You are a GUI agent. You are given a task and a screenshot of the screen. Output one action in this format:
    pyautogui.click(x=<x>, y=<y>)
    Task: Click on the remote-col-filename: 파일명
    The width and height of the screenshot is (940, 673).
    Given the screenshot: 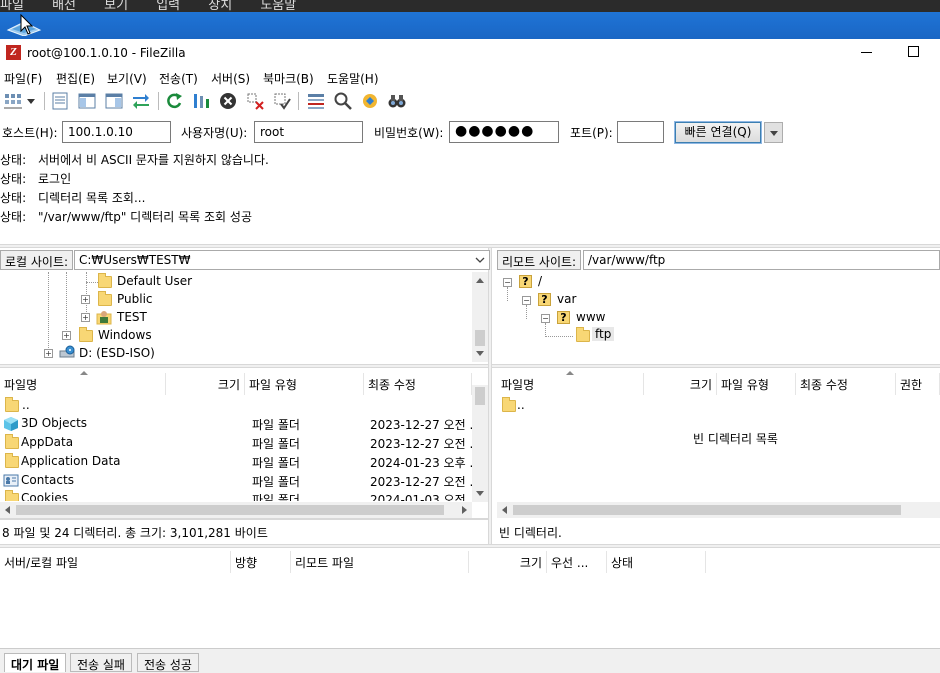 What is the action you would take?
    pyautogui.click(x=570, y=384)
    